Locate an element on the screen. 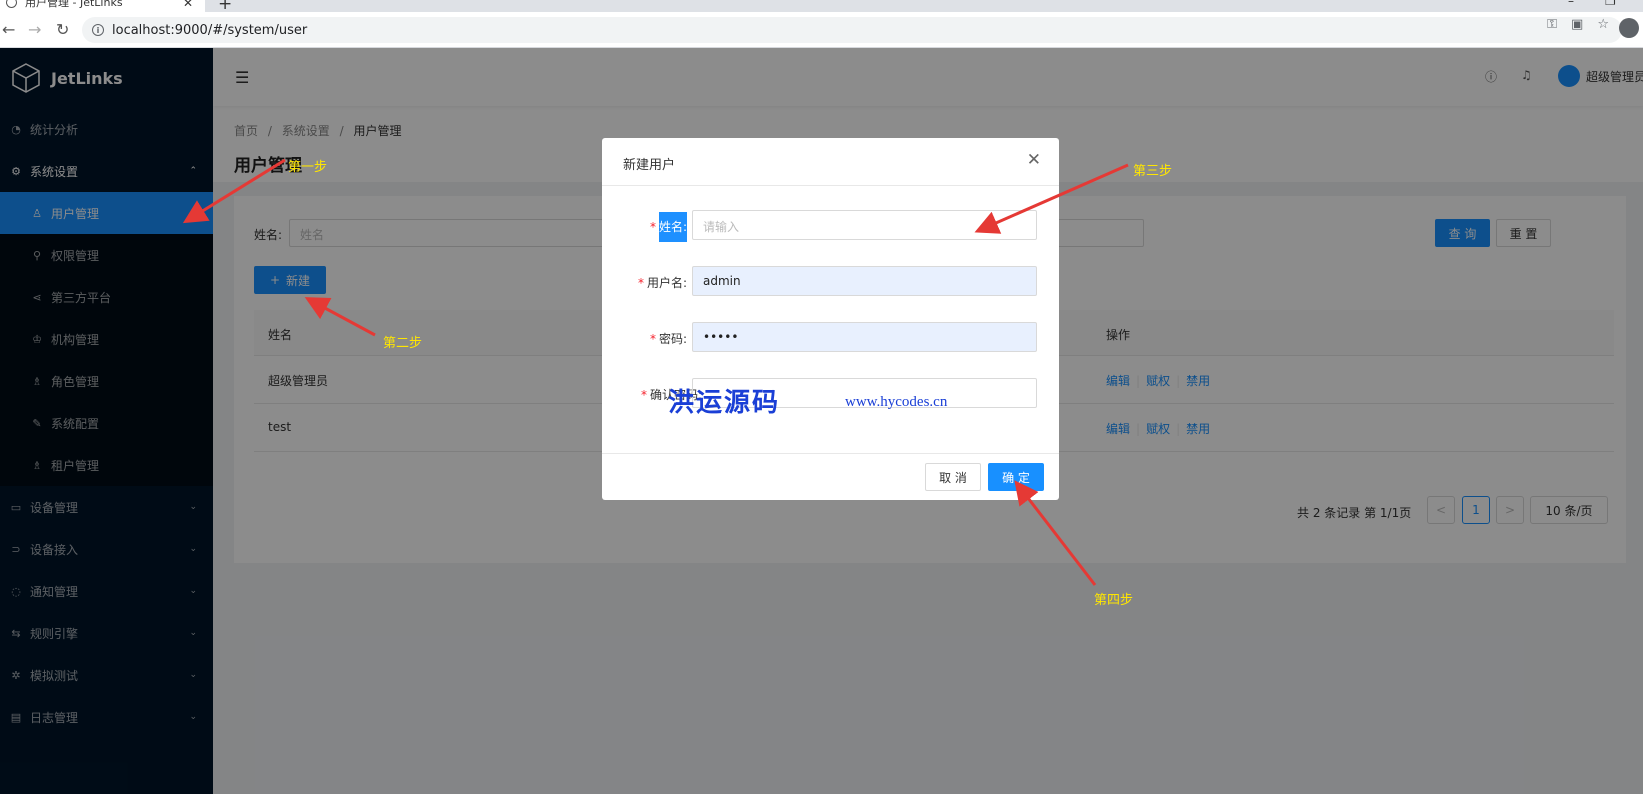 The image size is (1643, 794). username-input: admin is located at coordinates (864, 281).